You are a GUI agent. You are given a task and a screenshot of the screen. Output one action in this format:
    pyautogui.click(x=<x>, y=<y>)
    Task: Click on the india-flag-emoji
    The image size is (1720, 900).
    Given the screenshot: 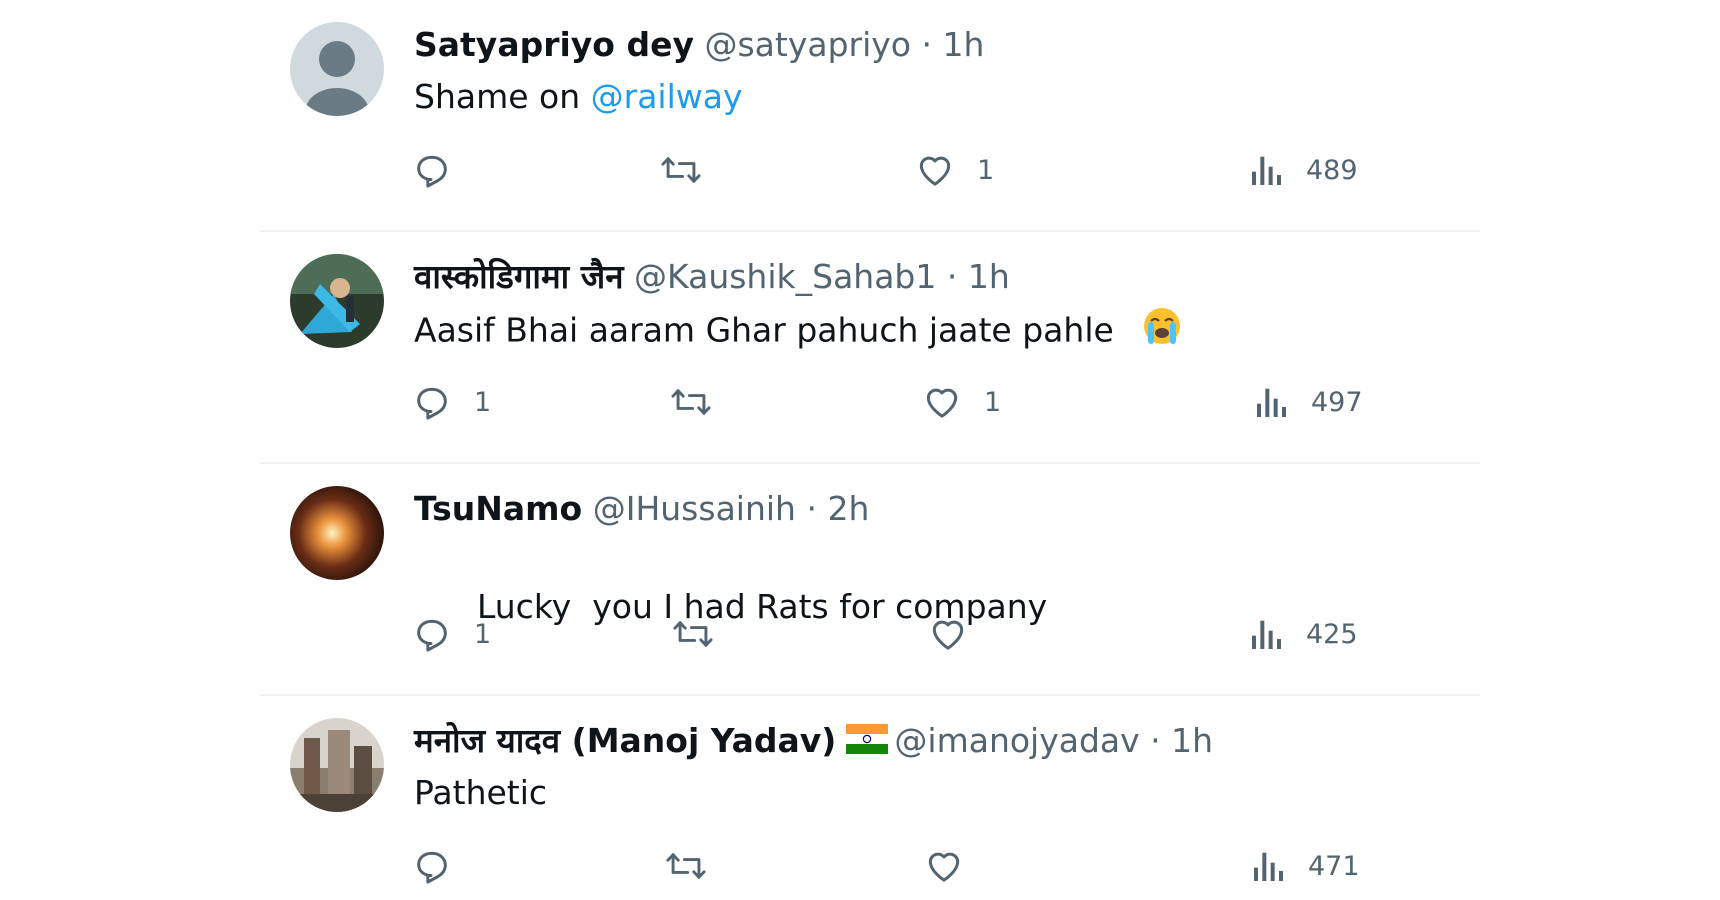 What is the action you would take?
    pyautogui.click(x=867, y=743)
    